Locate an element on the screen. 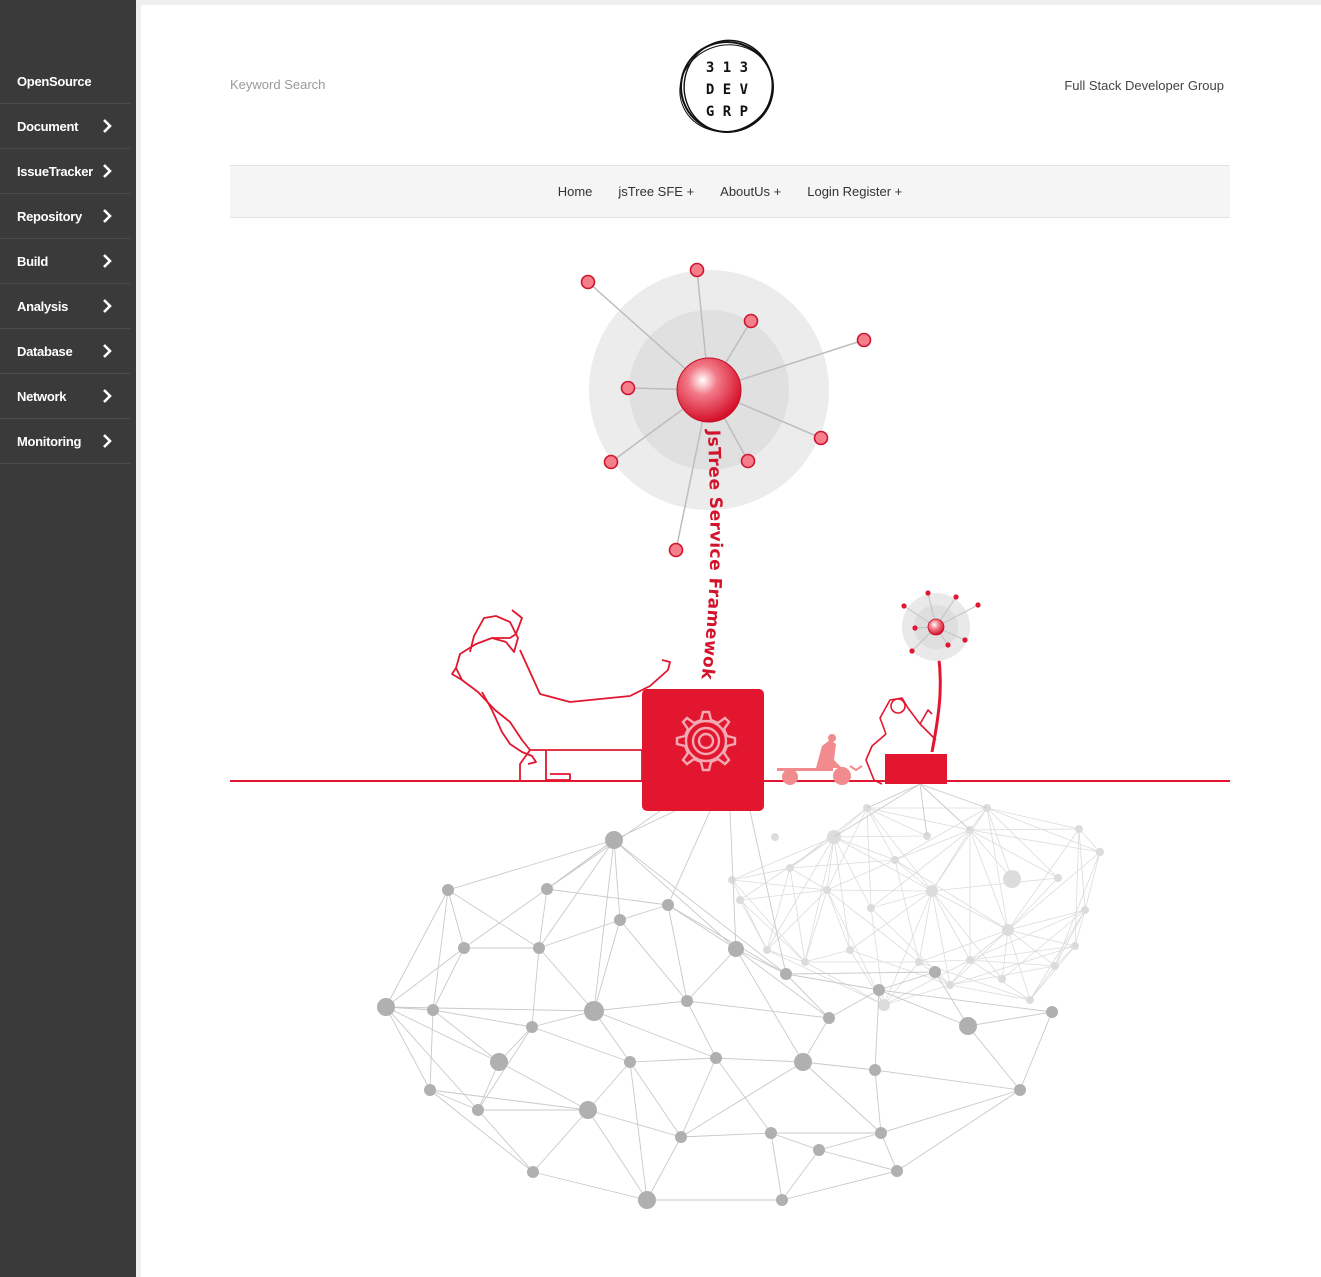  logo-graphic: 3 1 3 D E V G R P is located at coordinates (726, 86).